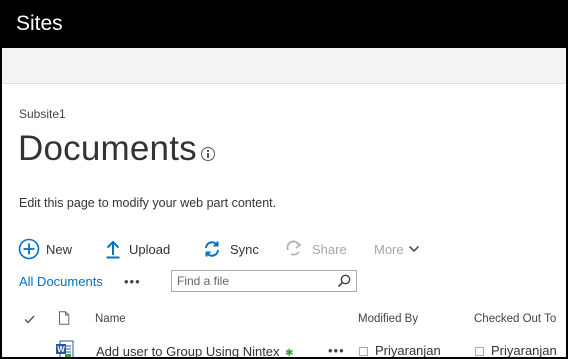 The width and height of the screenshot is (568, 359). What do you see at coordinates (110, 319) in the screenshot?
I see `column-header-name: Name` at bounding box center [110, 319].